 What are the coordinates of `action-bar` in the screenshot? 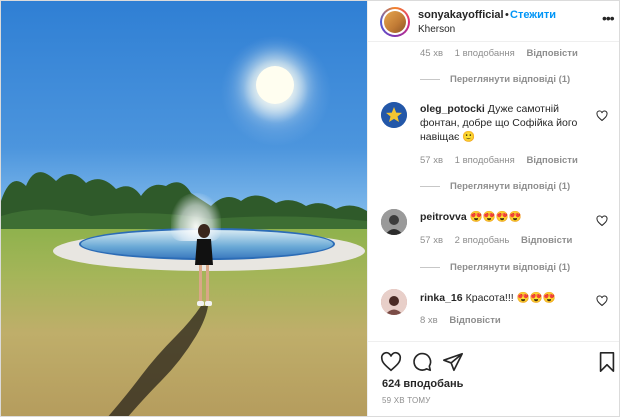 It's located at (493, 361).